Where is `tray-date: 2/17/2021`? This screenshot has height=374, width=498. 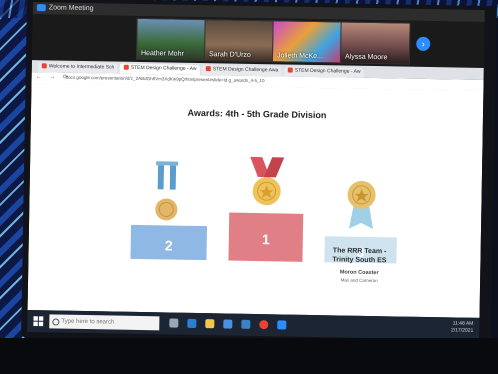
tray-date: 2/17/2021 is located at coordinates (462, 330).